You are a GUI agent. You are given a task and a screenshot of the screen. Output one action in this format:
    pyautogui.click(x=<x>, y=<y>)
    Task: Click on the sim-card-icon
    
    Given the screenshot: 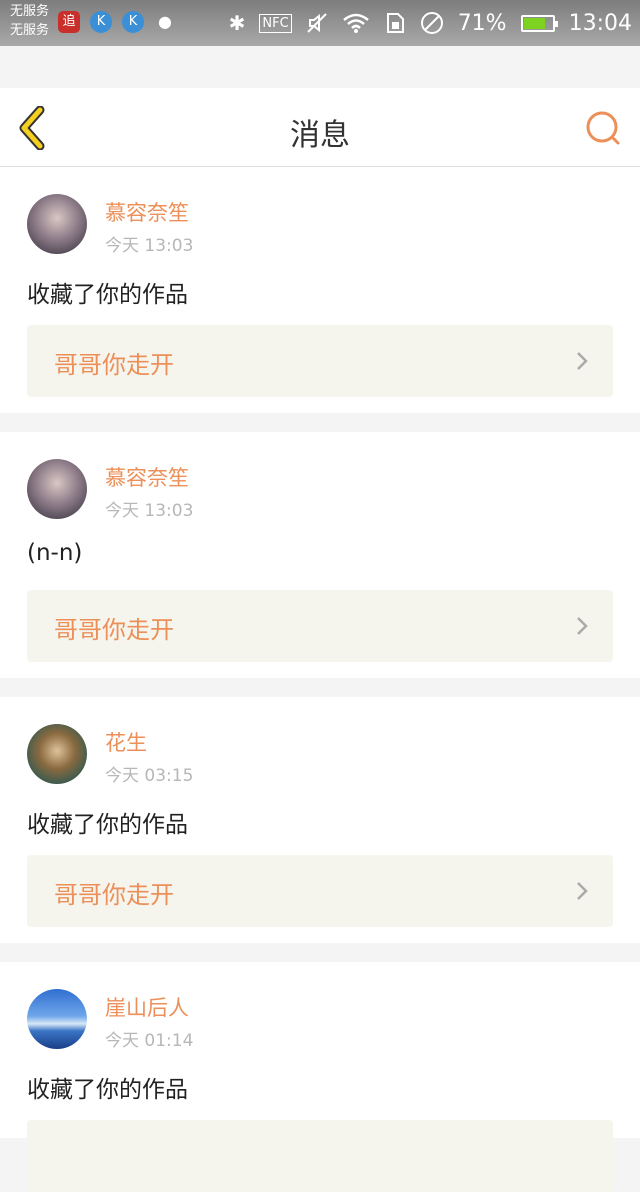 What is the action you would take?
    pyautogui.click(x=395, y=23)
    